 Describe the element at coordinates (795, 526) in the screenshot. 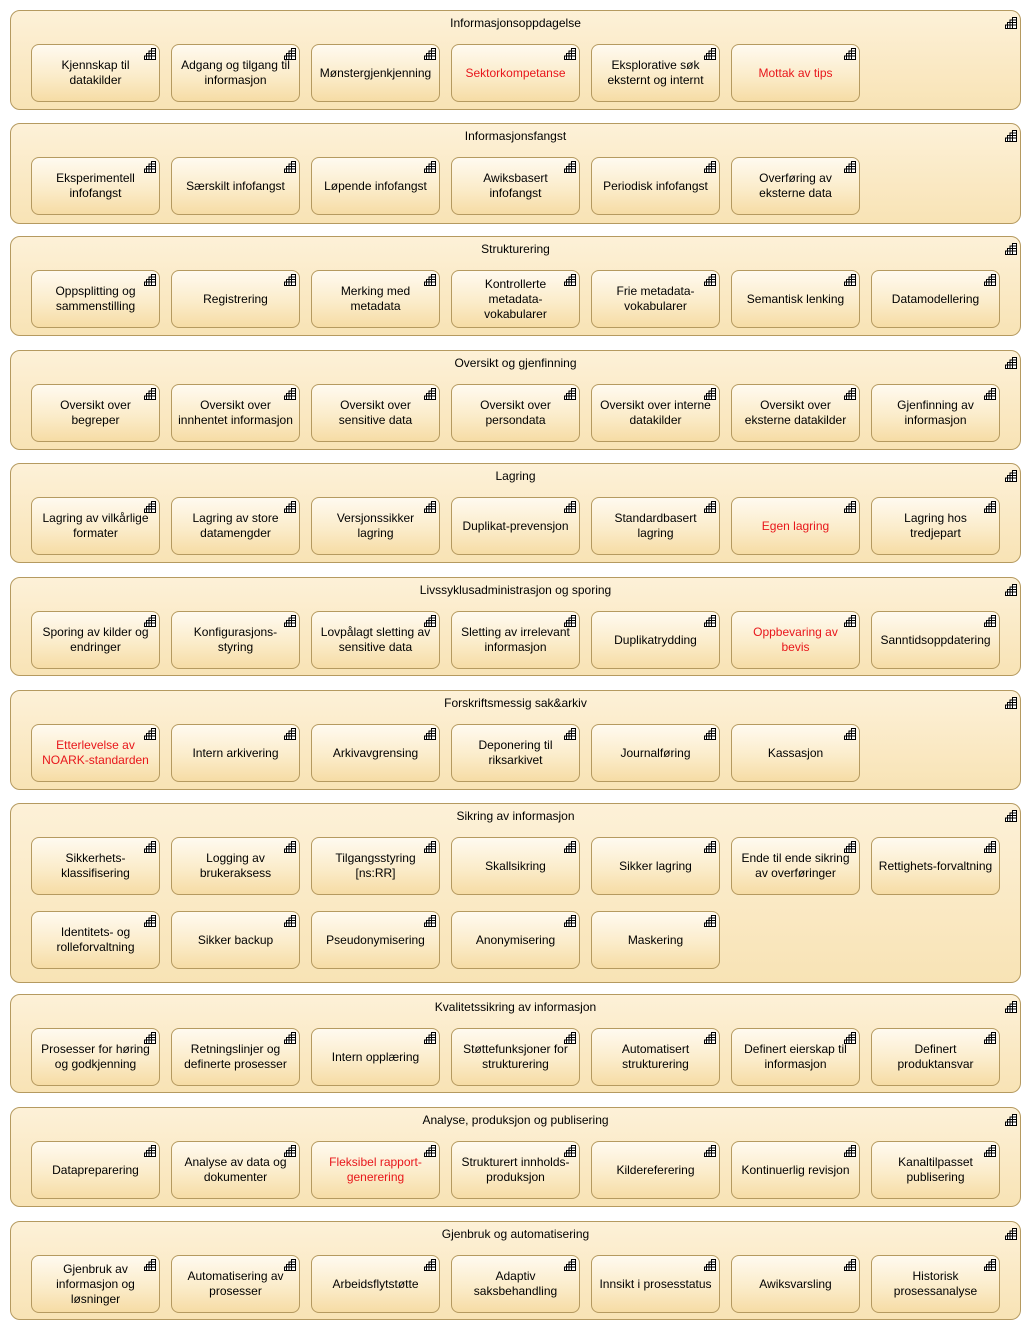

I see `capability-box: Egen lagring` at that location.